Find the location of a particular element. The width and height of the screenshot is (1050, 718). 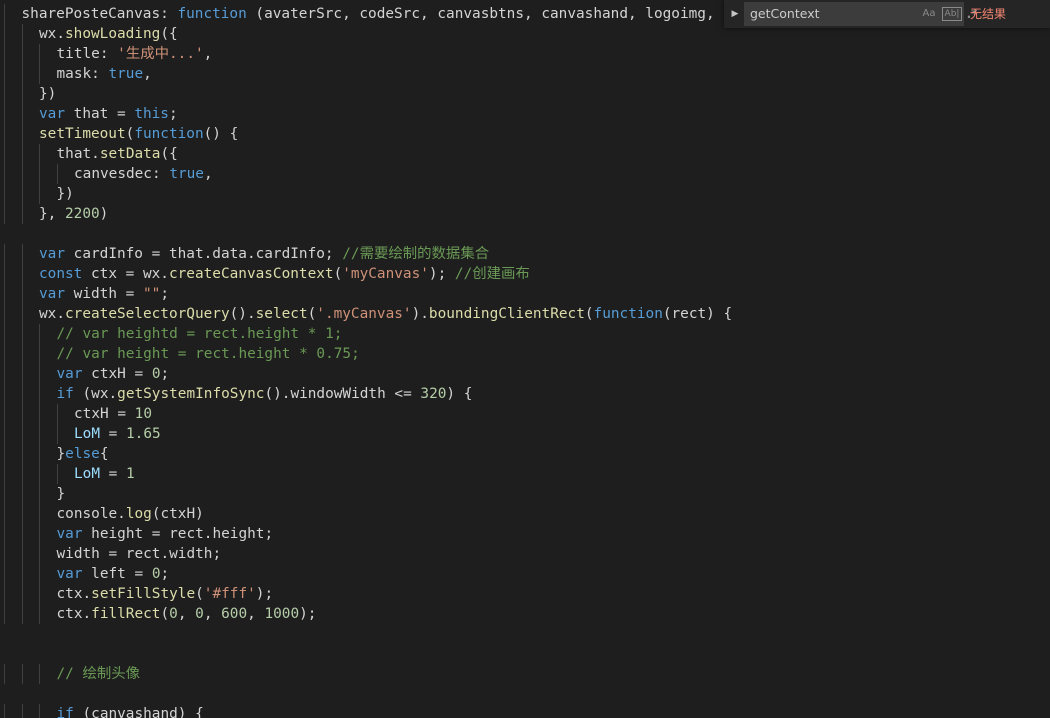

code-line: // var heightd = rect.height * 1; is located at coordinates (525, 334).